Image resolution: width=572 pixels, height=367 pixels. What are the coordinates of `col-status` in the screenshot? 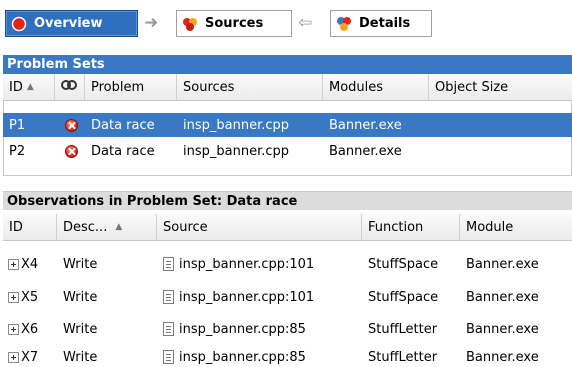 It's located at (70, 87).